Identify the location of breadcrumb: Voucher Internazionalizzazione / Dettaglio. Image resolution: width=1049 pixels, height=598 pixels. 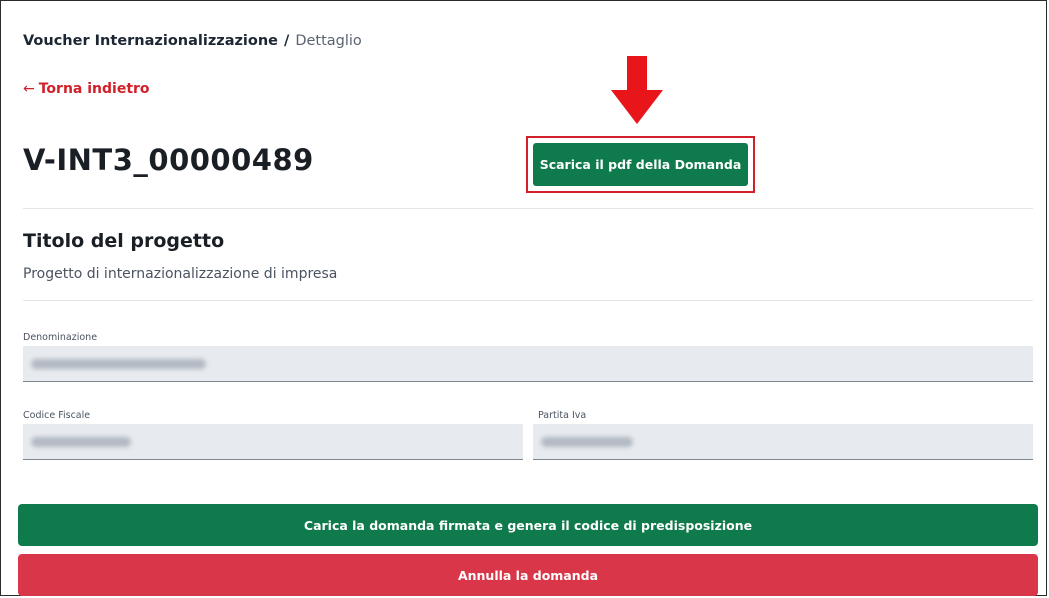
(192, 41).